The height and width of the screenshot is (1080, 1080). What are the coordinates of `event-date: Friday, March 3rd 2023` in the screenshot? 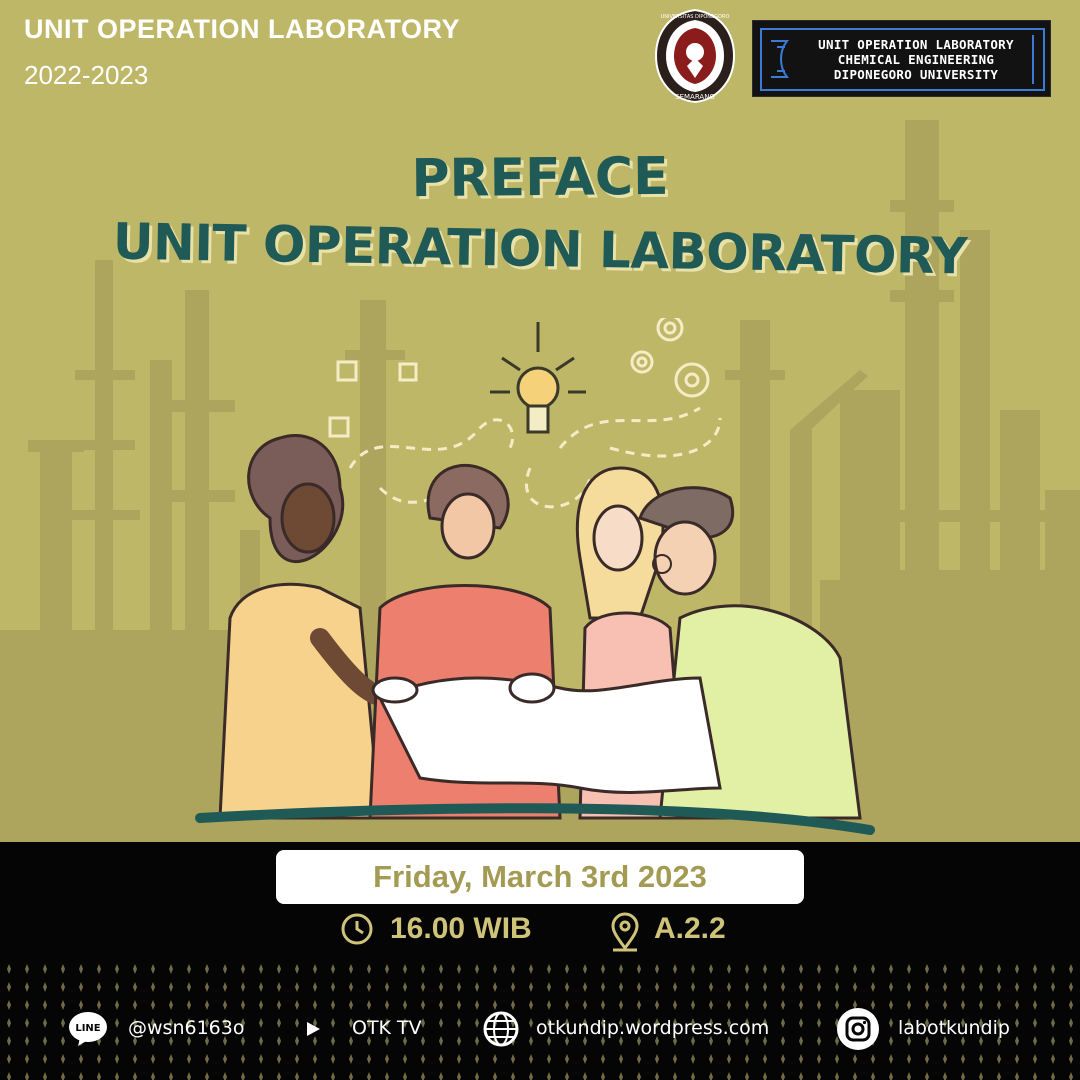 It's located at (540, 877).